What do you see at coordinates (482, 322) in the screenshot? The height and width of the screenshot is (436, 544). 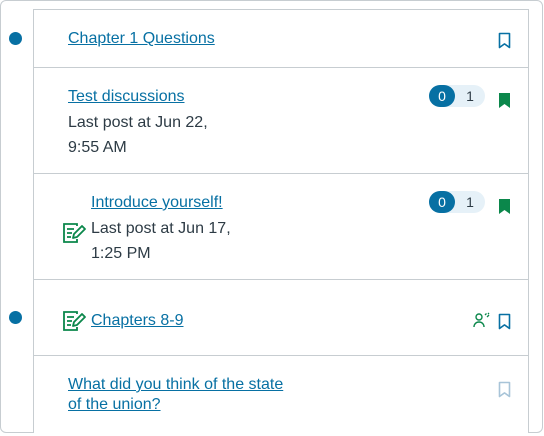 I see `group-users-icon` at bounding box center [482, 322].